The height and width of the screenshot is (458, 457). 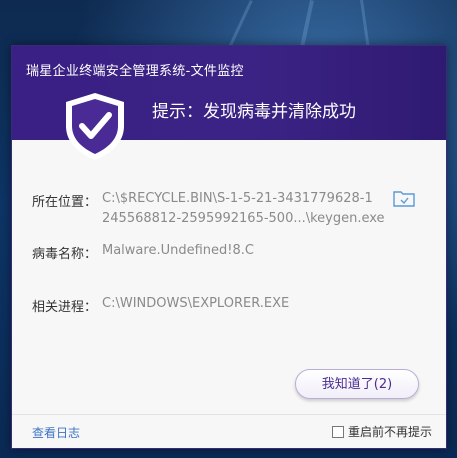 I want to click on location-path-line-1: C:\$RECYCLE.BIN\S-1-5-21-3431779628-1, so click(x=237, y=198).